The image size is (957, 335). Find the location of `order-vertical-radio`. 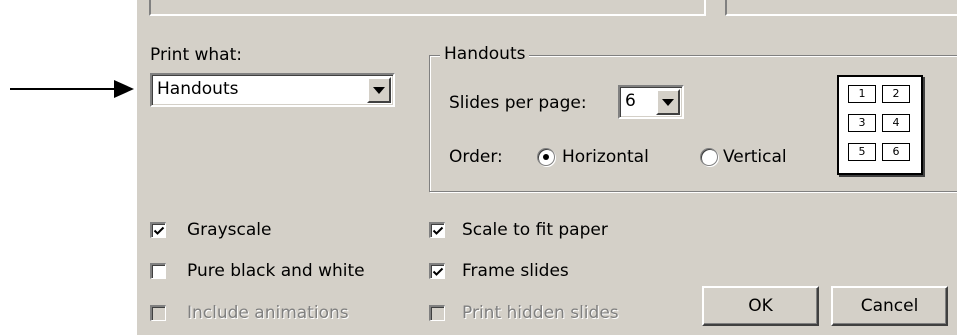

order-vertical-radio is located at coordinates (709, 157).